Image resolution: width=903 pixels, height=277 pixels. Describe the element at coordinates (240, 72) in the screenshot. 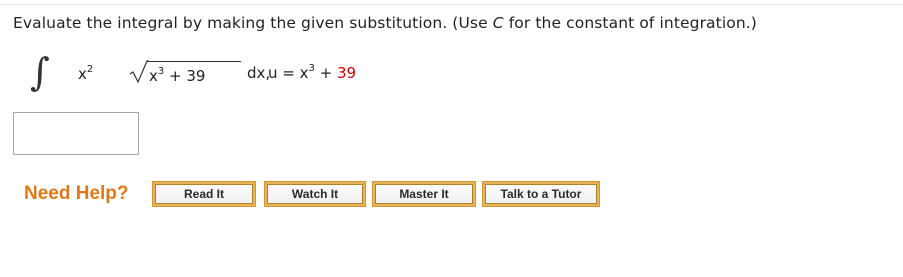

I see `integral-expression: ∫ x2 x3 + 39 dx, u = x3 + 39` at that location.